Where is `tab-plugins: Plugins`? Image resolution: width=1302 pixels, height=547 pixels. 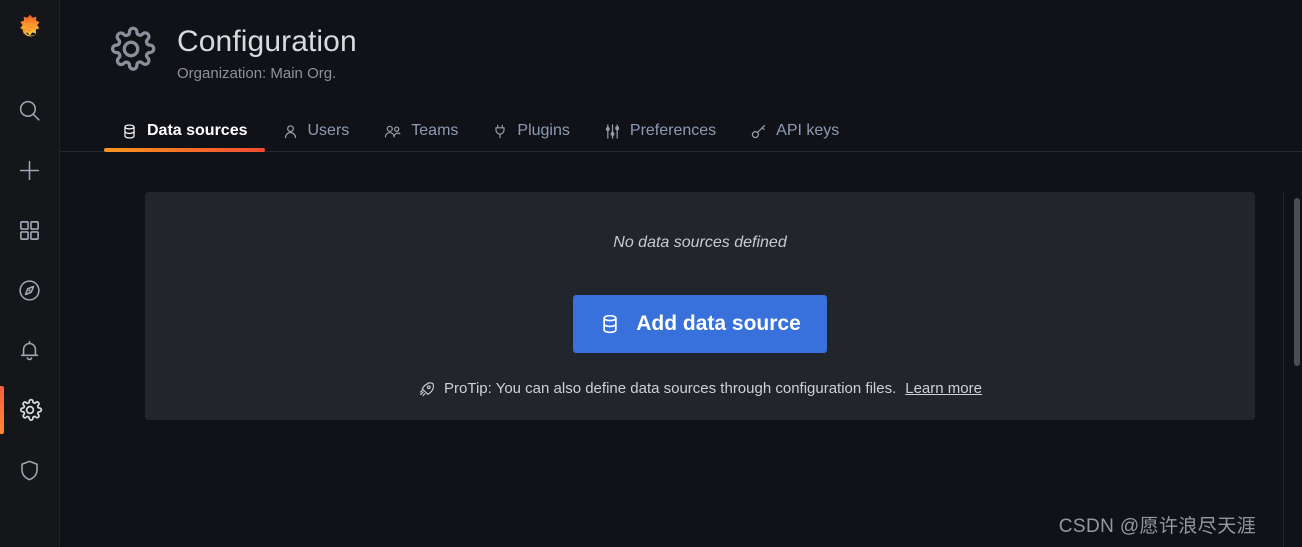
tab-plugins: Plugins is located at coordinates (530, 136).